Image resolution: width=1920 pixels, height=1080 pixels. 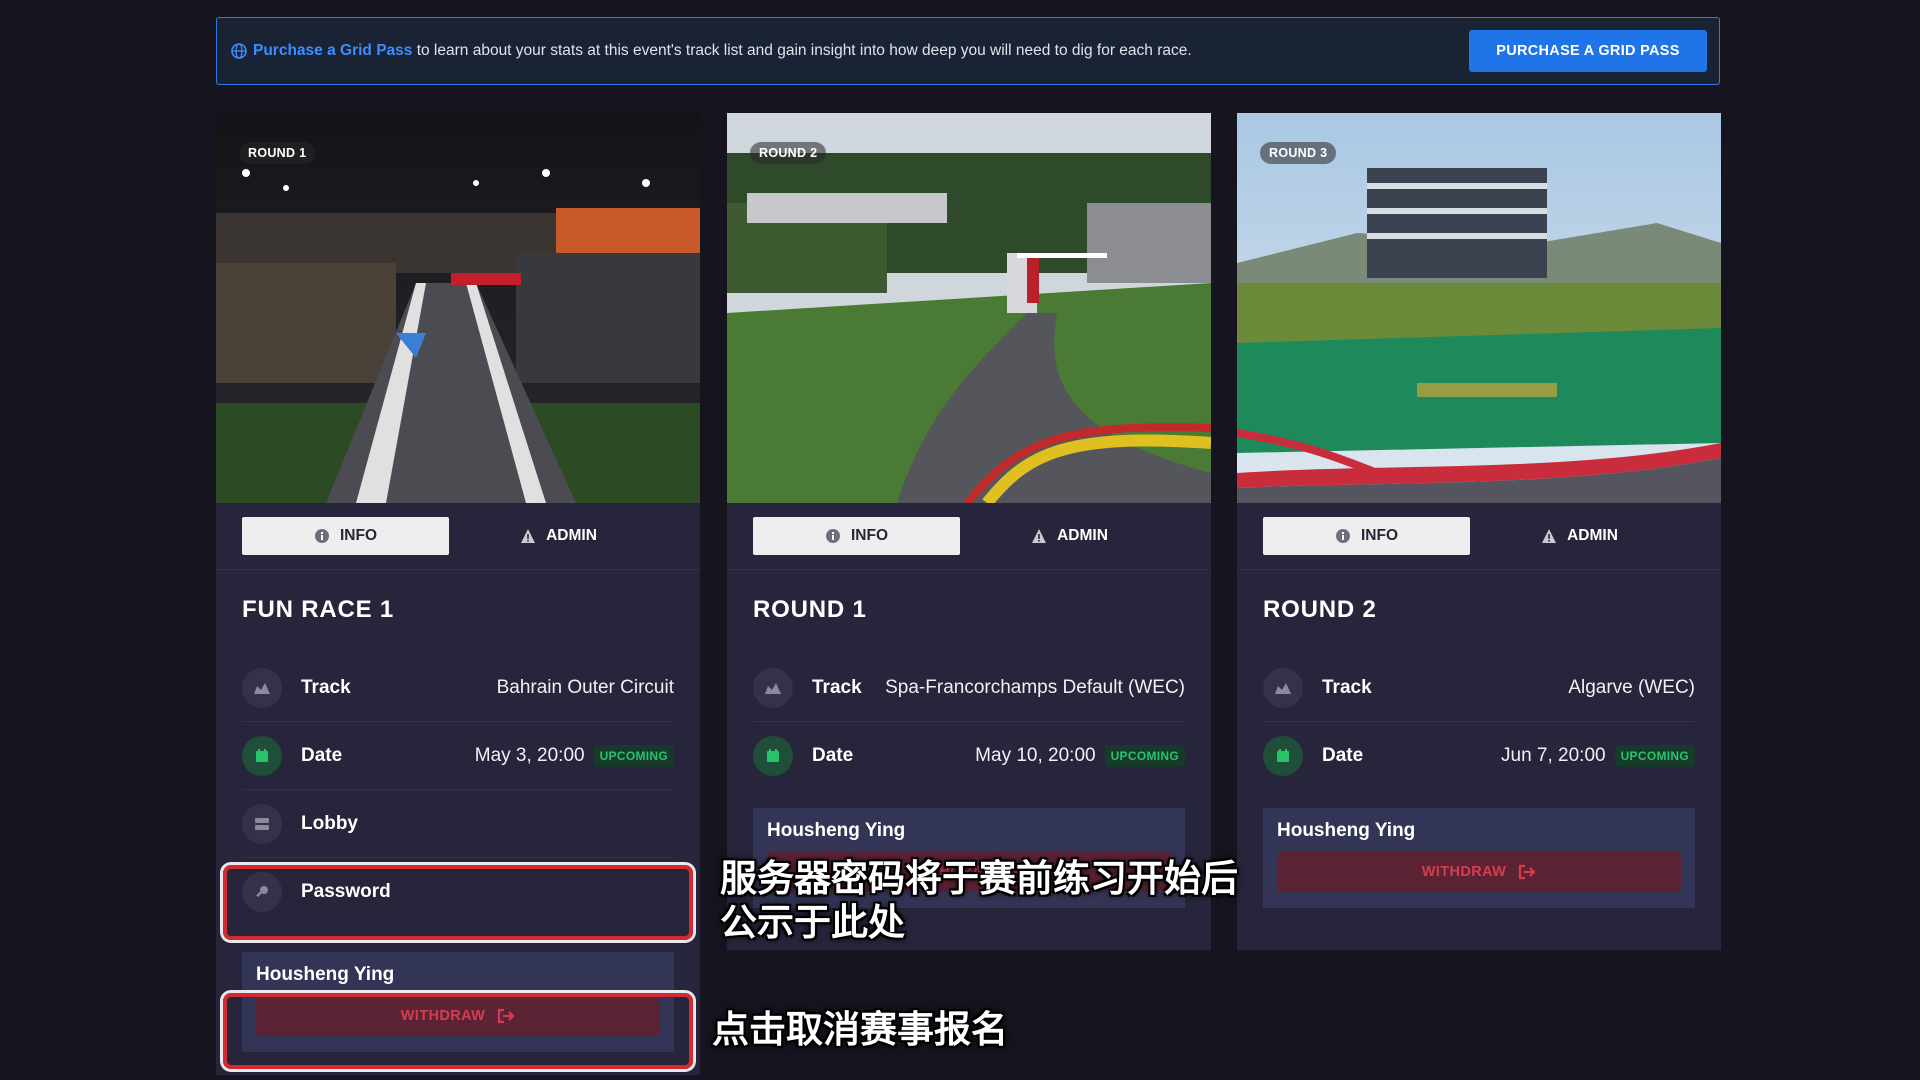 I want to click on event-title: ROUND 2, so click(x=1320, y=609).